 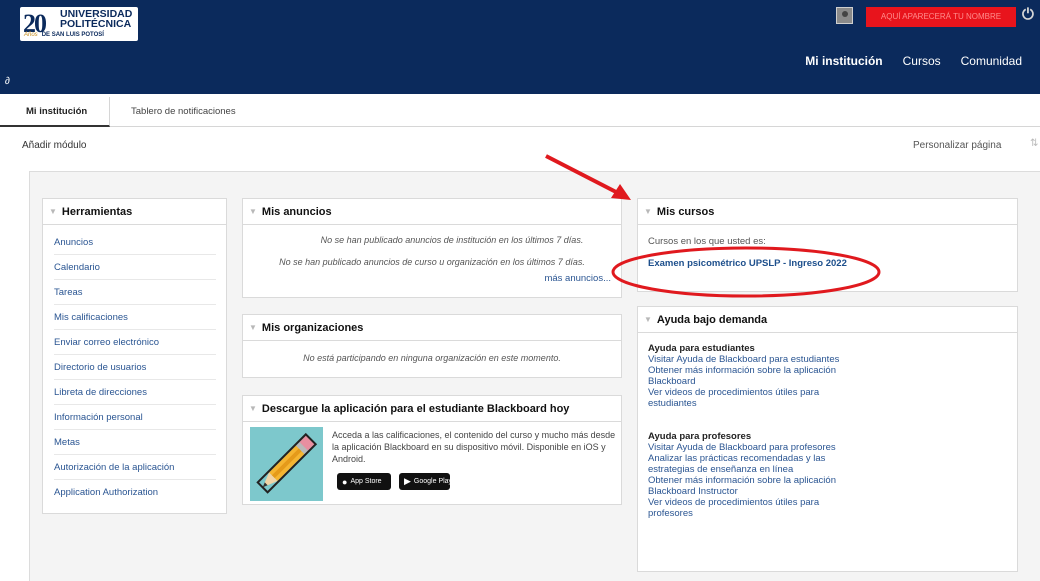 I want to click on tool-link-informacion-personal: Información personal, so click(x=135, y=417).